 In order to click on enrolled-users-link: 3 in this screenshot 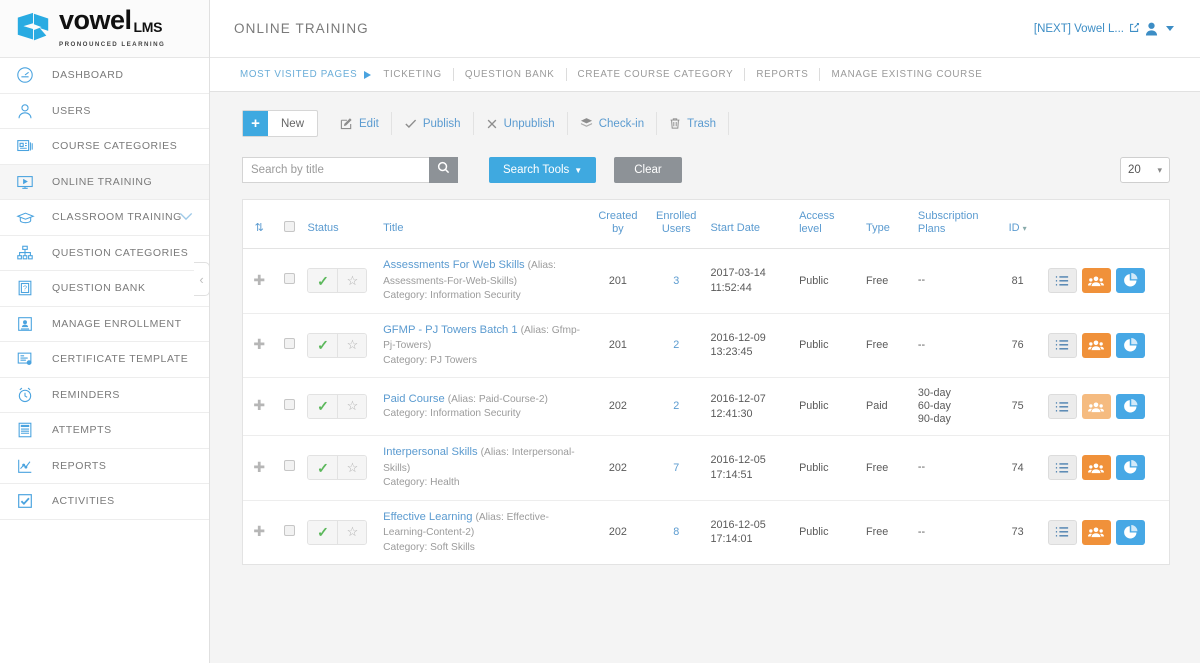, I will do `click(676, 281)`.